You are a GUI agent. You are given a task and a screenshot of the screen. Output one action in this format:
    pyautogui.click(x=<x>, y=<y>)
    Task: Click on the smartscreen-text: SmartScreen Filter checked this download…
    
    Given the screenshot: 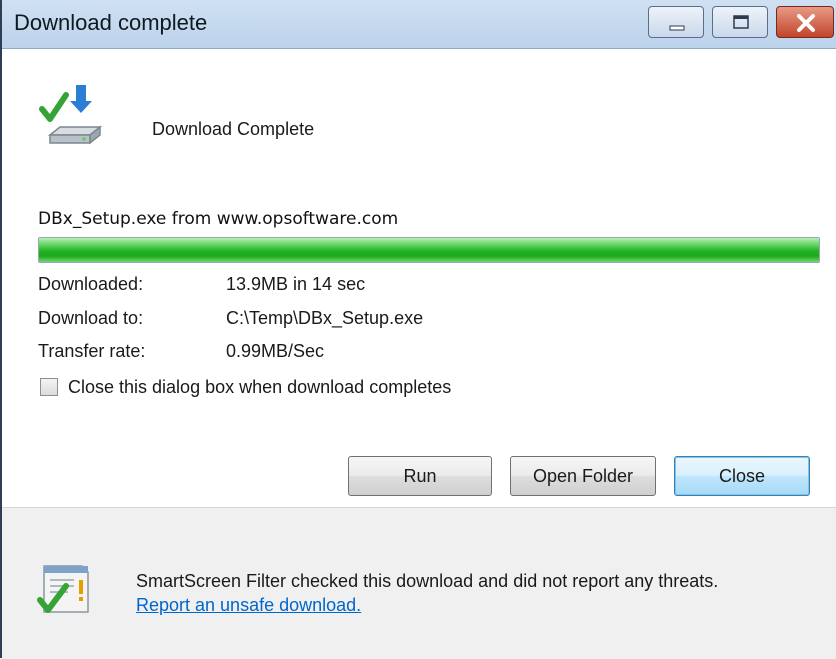 What is the action you would take?
    pyautogui.click(x=427, y=581)
    